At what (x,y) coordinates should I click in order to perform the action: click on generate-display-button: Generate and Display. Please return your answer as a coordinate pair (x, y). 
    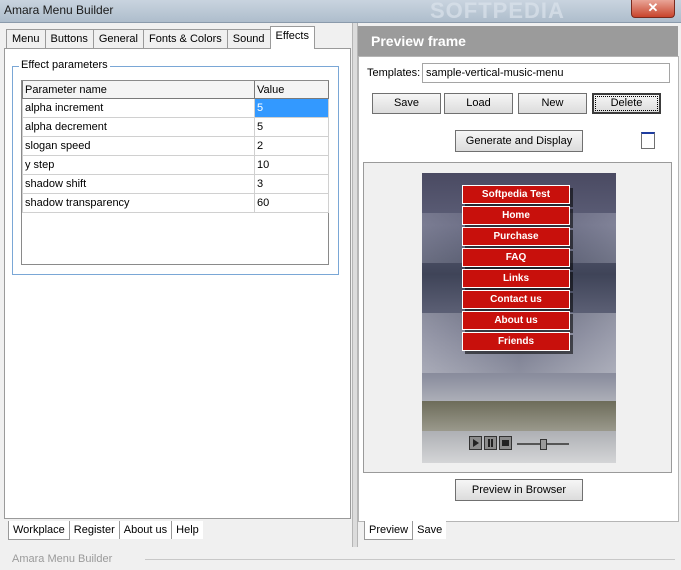
    Looking at the image, I should click on (519, 141).